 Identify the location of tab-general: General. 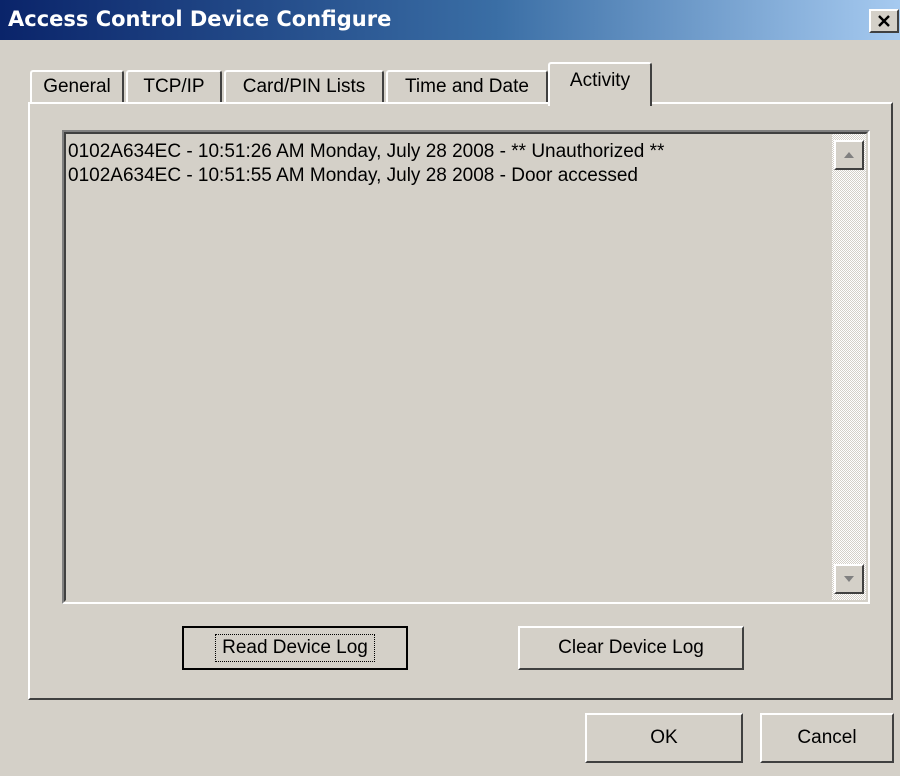
(77, 87).